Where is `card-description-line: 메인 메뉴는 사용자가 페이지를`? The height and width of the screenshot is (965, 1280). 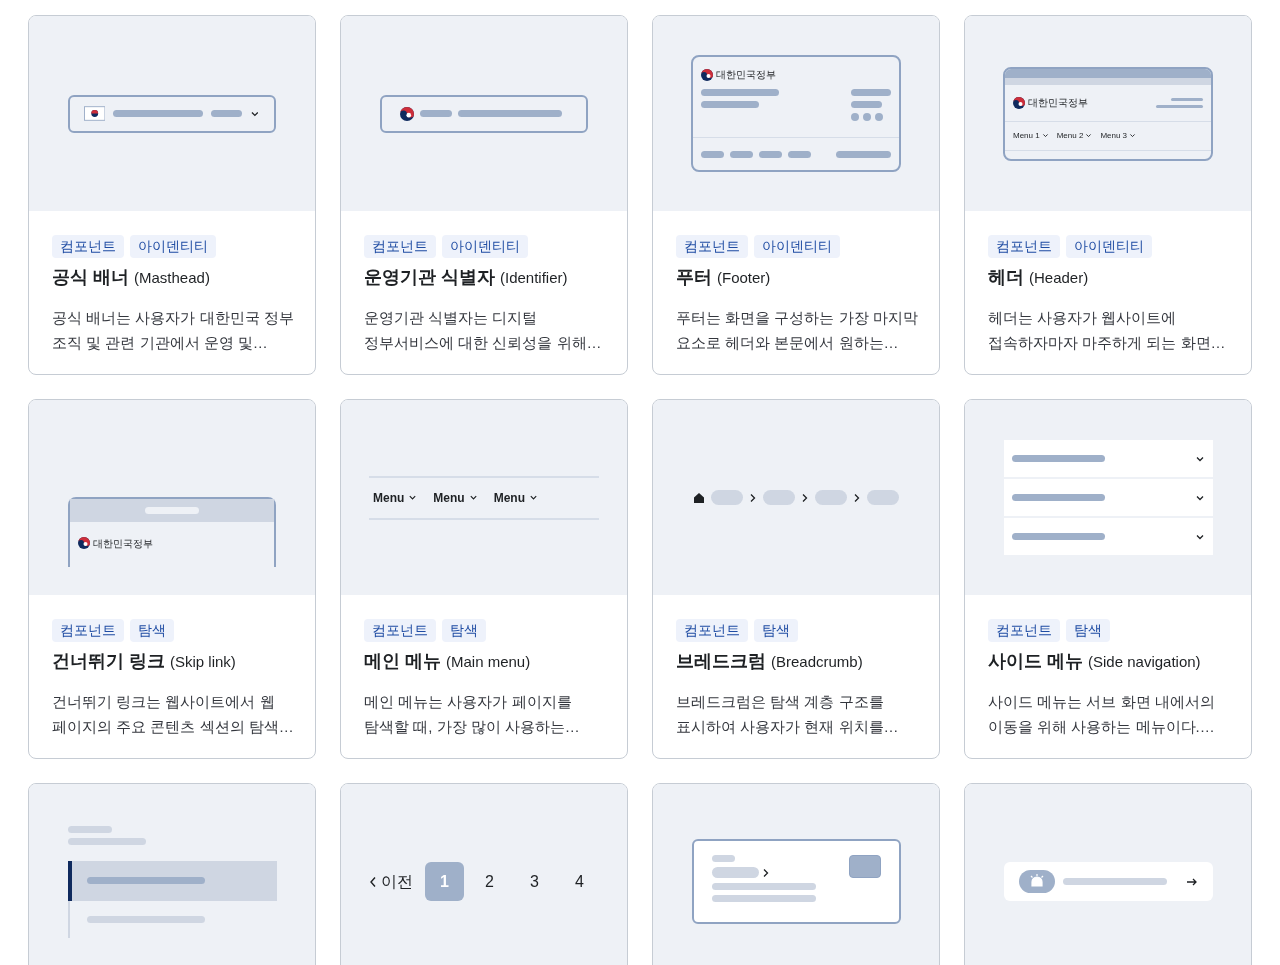 card-description-line: 메인 메뉴는 사용자가 페이지를 is located at coordinates (468, 702).